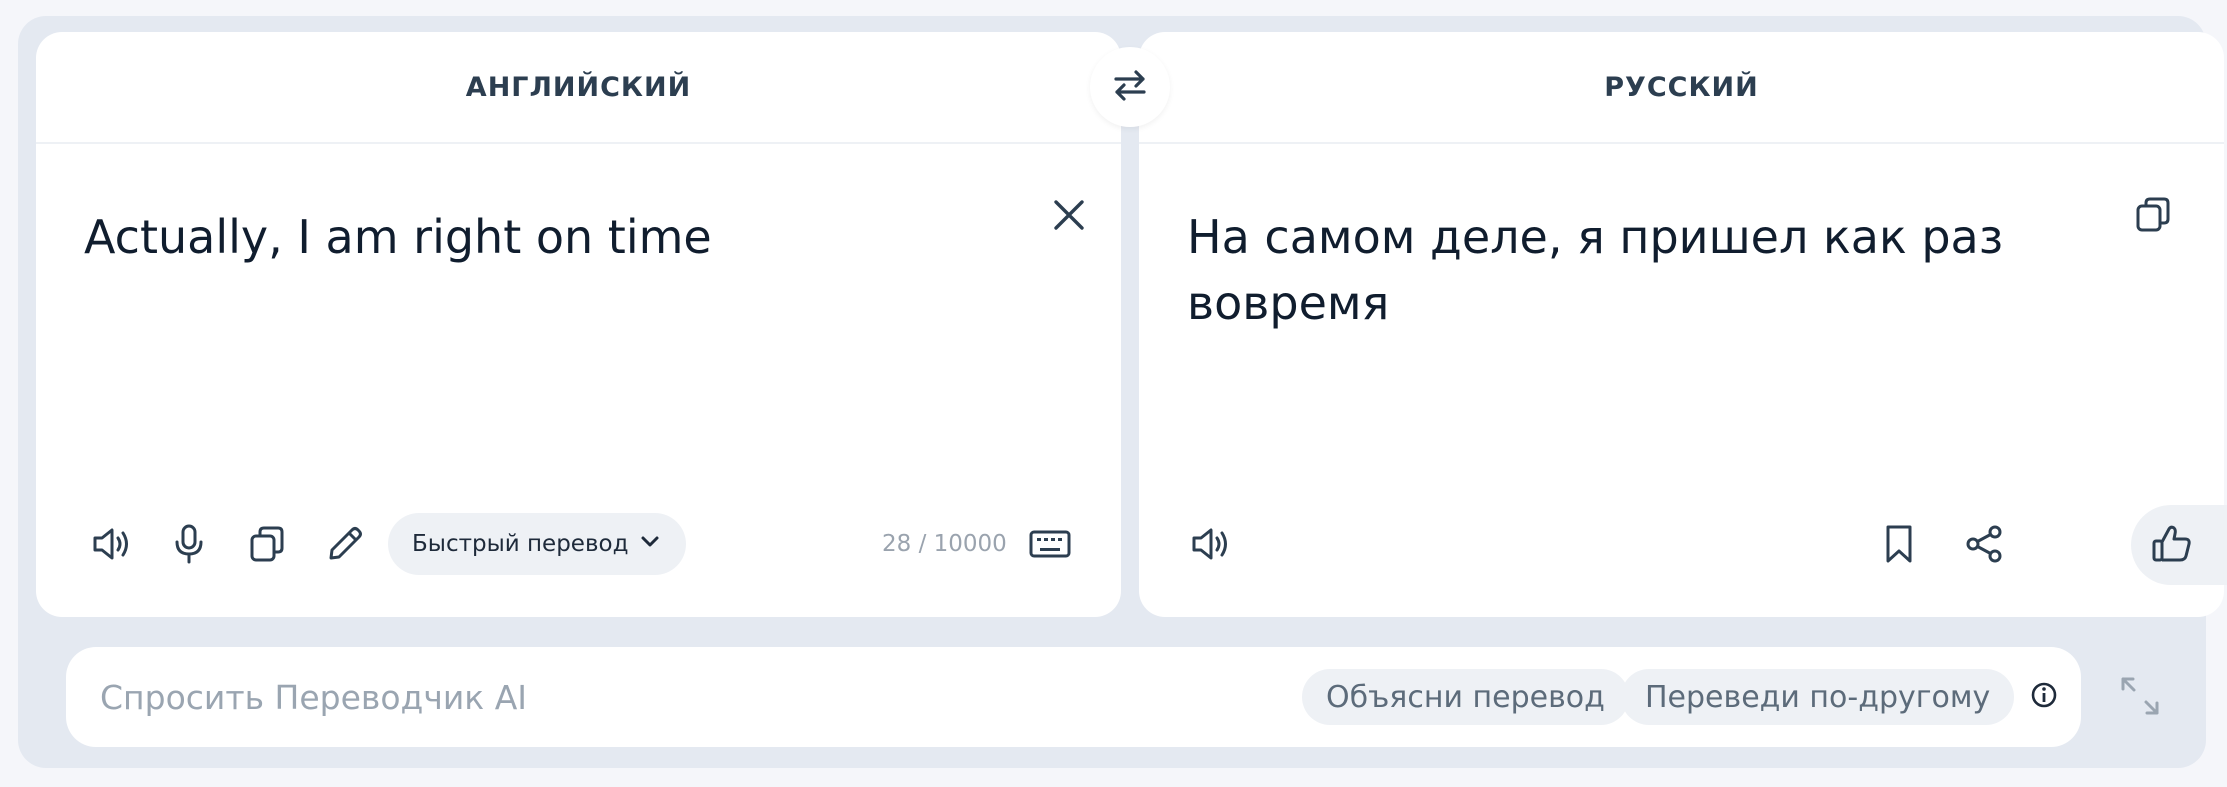 This screenshot has height=787, width=2227. Describe the element at coordinates (1465, 697) in the screenshot. I see `explain-translation-chip: Объясни перевод` at that location.